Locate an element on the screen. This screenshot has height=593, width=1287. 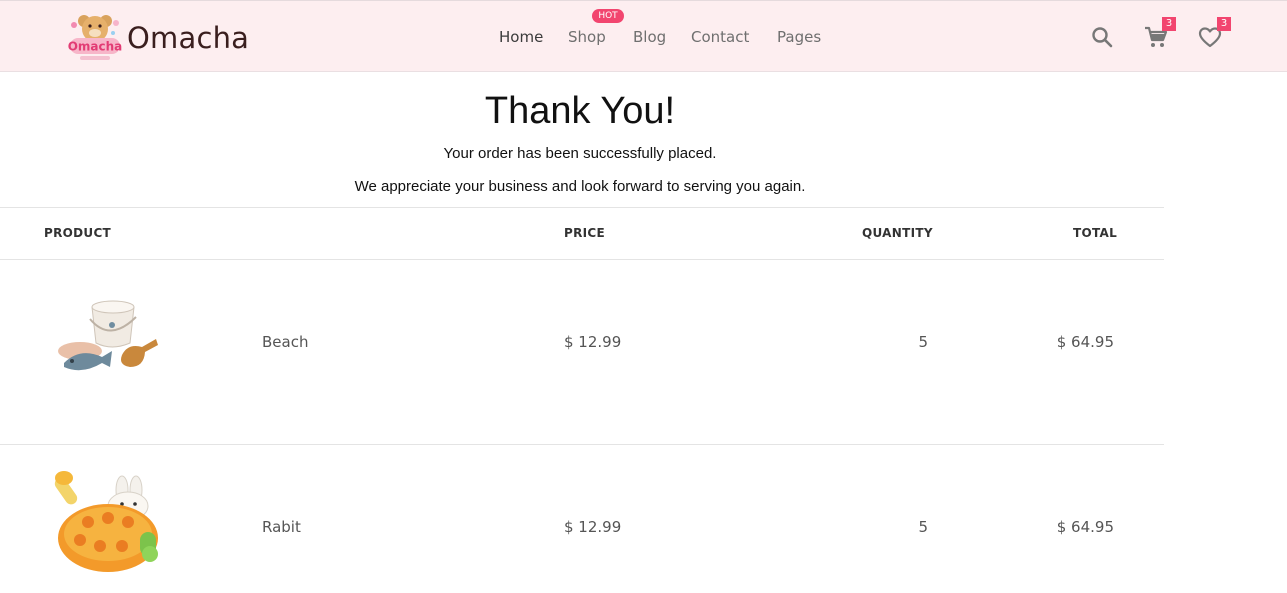
column-header-price: PRICE is located at coordinates (585, 233).